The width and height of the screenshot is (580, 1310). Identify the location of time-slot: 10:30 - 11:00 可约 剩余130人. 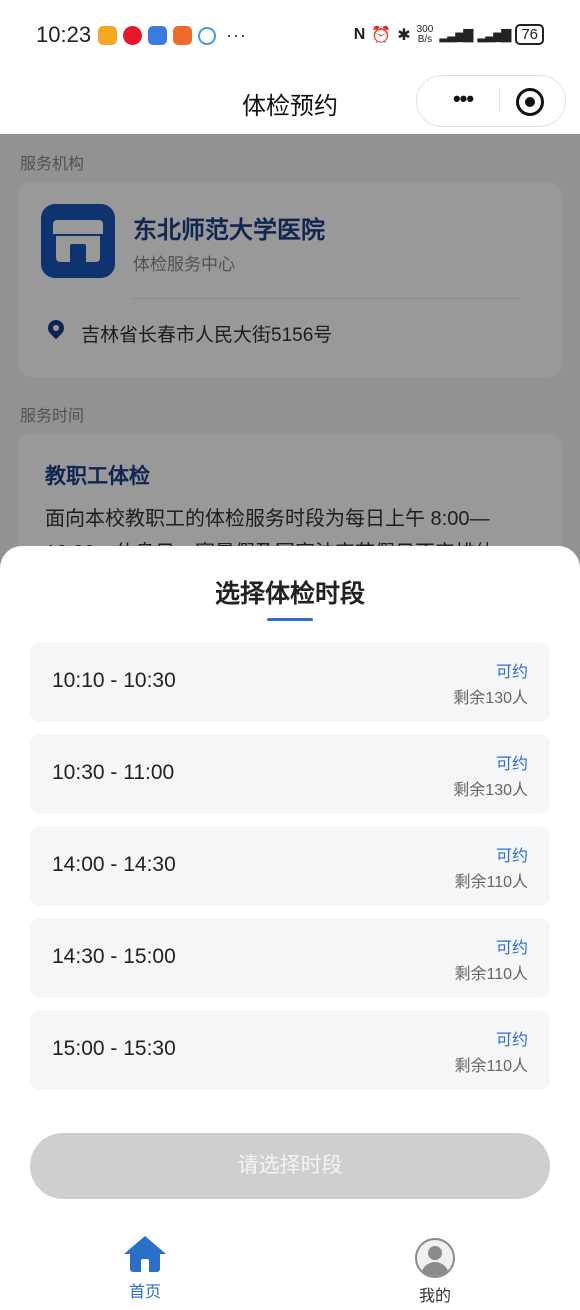
(290, 774).